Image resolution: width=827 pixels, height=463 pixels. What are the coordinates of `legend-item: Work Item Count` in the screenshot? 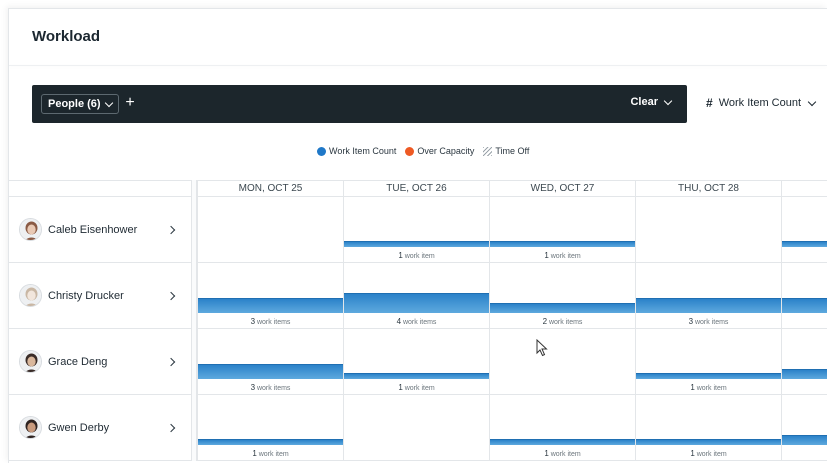 It's located at (356, 151).